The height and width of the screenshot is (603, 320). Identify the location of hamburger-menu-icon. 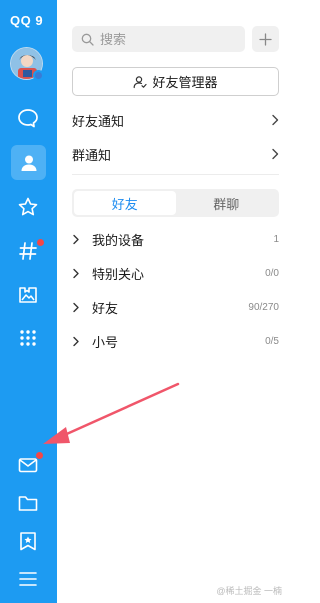
(28, 579).